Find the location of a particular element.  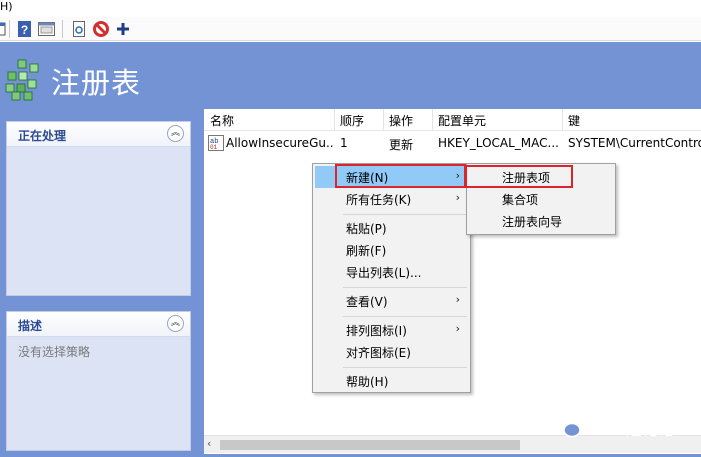

help-icon: ? is located at coordinates (25, 29).